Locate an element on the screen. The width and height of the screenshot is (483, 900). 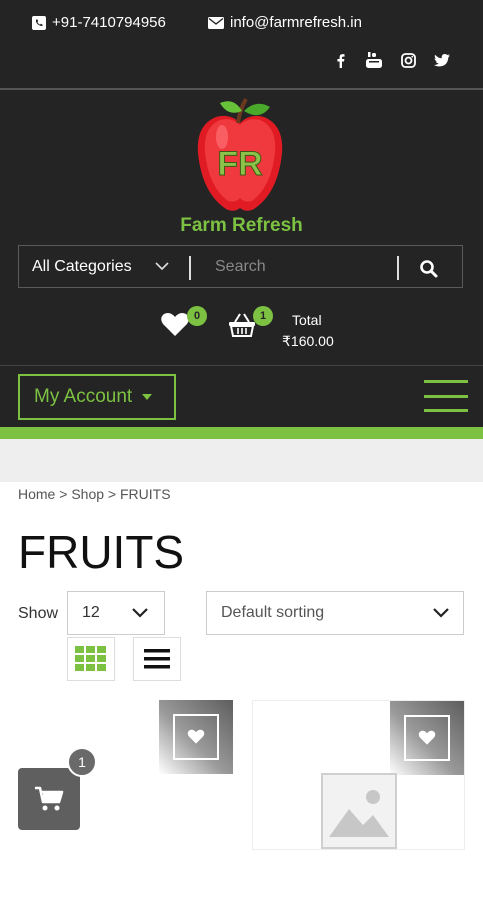
accent-strip is located at coordinates (241, 433).